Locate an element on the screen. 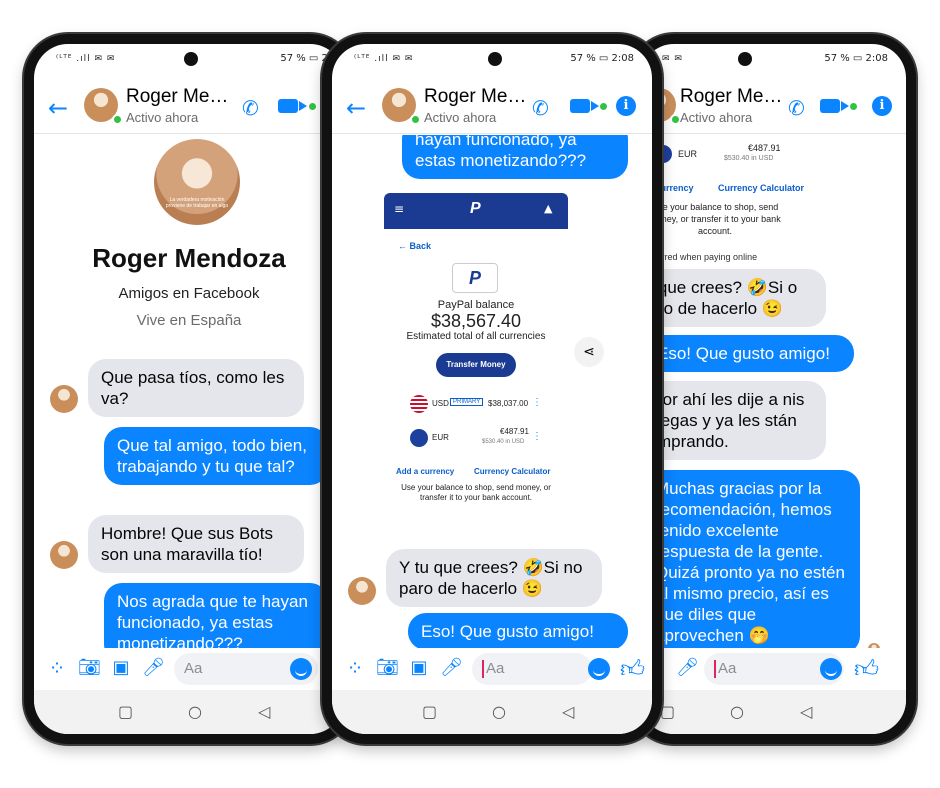 Image resolution: width=940 pixels, height=788 pixels. menu-icon: ≡ is located at coordinates (399, 209).